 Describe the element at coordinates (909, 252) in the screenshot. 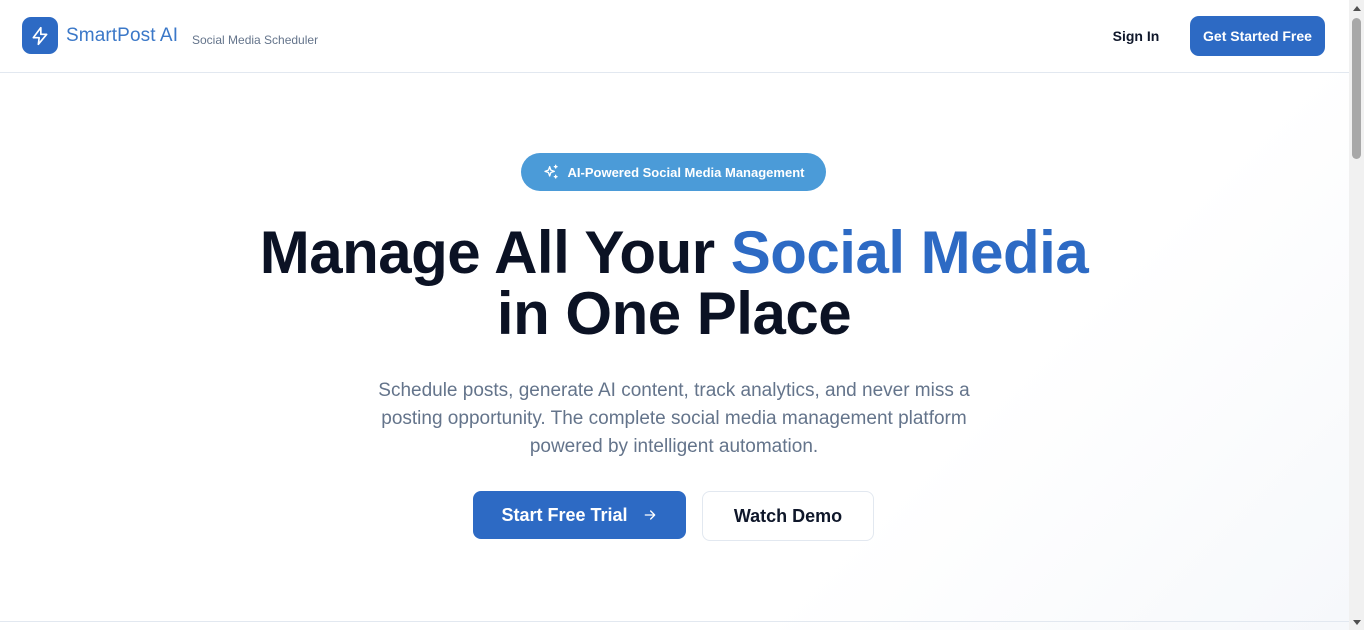

I see `headline-accent: Social Media` at that location.